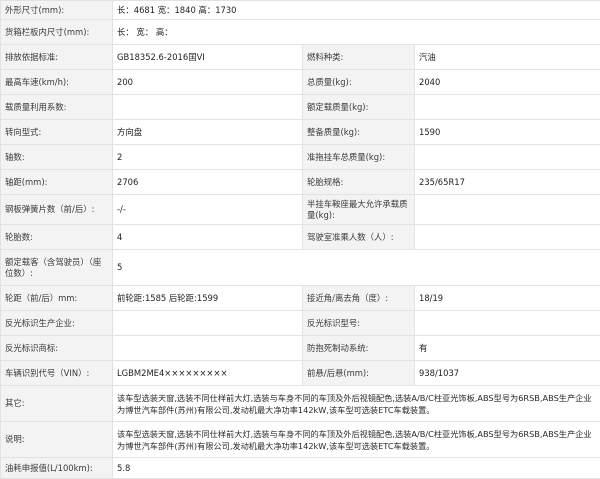  Describe the element at coordinates (507, 298) in the screenshot. I see `value-approach-departure-angle: 18/19` at that location.